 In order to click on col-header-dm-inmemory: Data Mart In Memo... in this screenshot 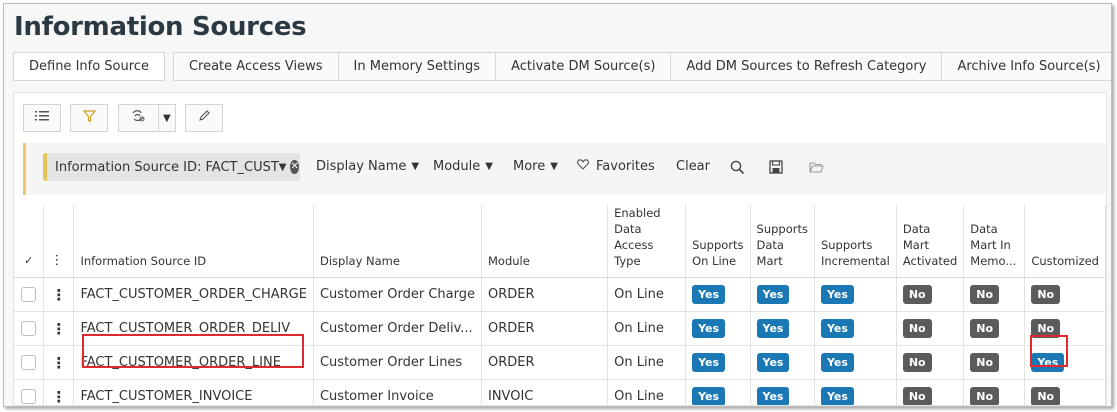, I will do `click(994, 241)`.